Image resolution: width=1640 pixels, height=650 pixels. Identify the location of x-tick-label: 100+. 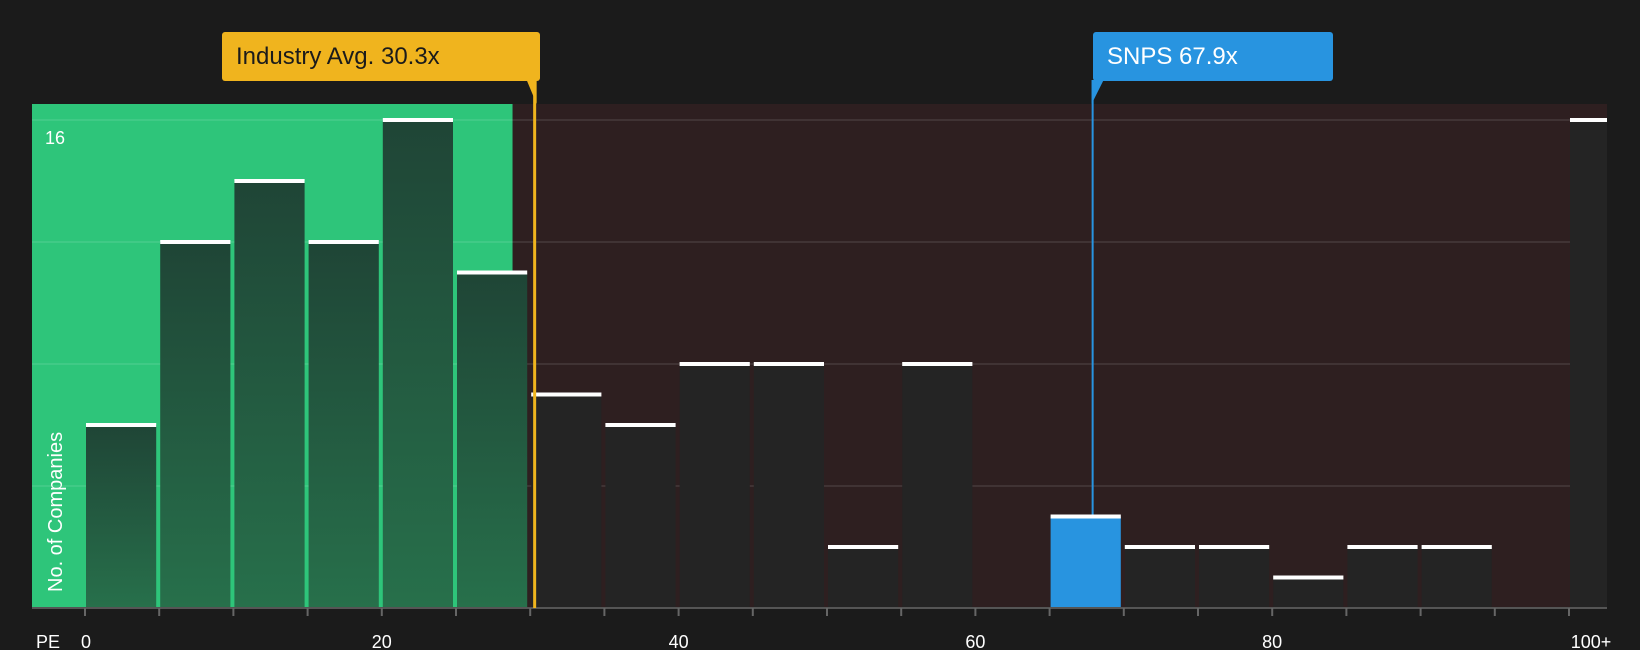
(1591, 641).